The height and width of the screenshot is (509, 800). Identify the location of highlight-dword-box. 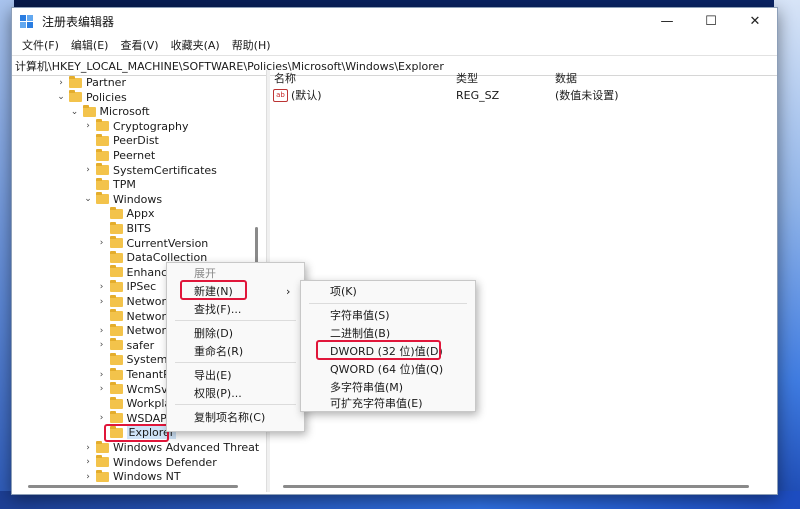
(378, 350).